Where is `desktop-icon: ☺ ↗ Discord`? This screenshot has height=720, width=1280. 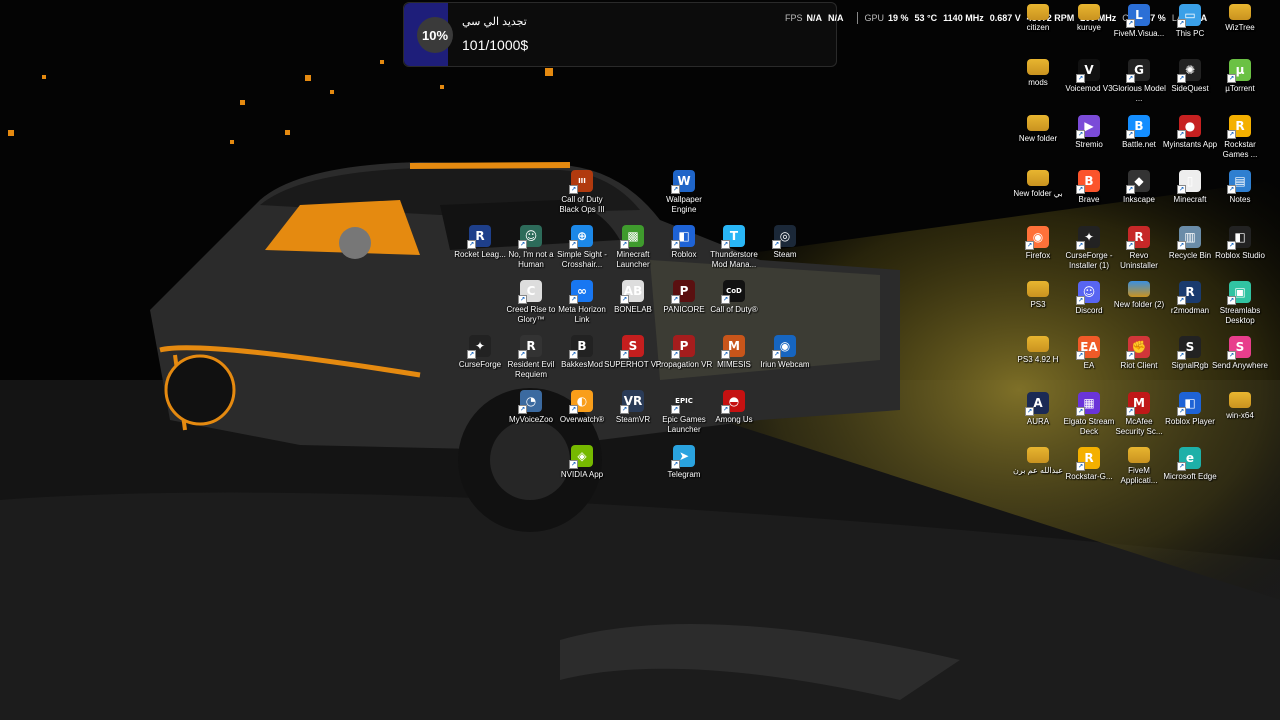
desktop-icon: ☺ ↗ Discord is located at coordinates (1089, 298).